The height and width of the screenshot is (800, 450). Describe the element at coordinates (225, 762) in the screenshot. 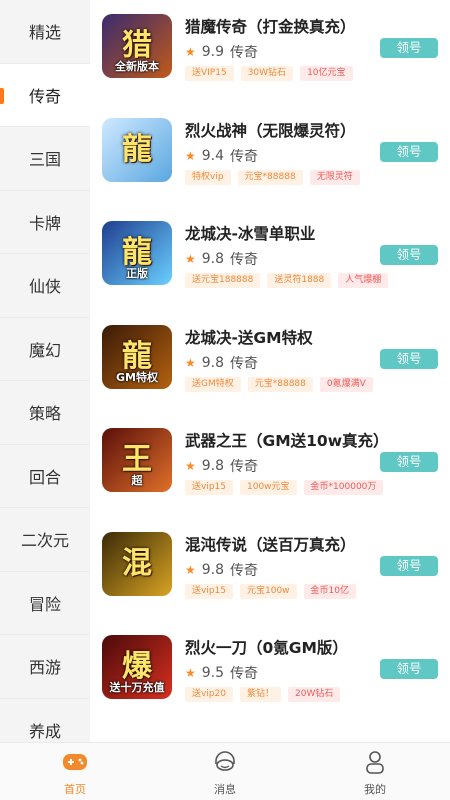

I see `headset-icon` at that location.